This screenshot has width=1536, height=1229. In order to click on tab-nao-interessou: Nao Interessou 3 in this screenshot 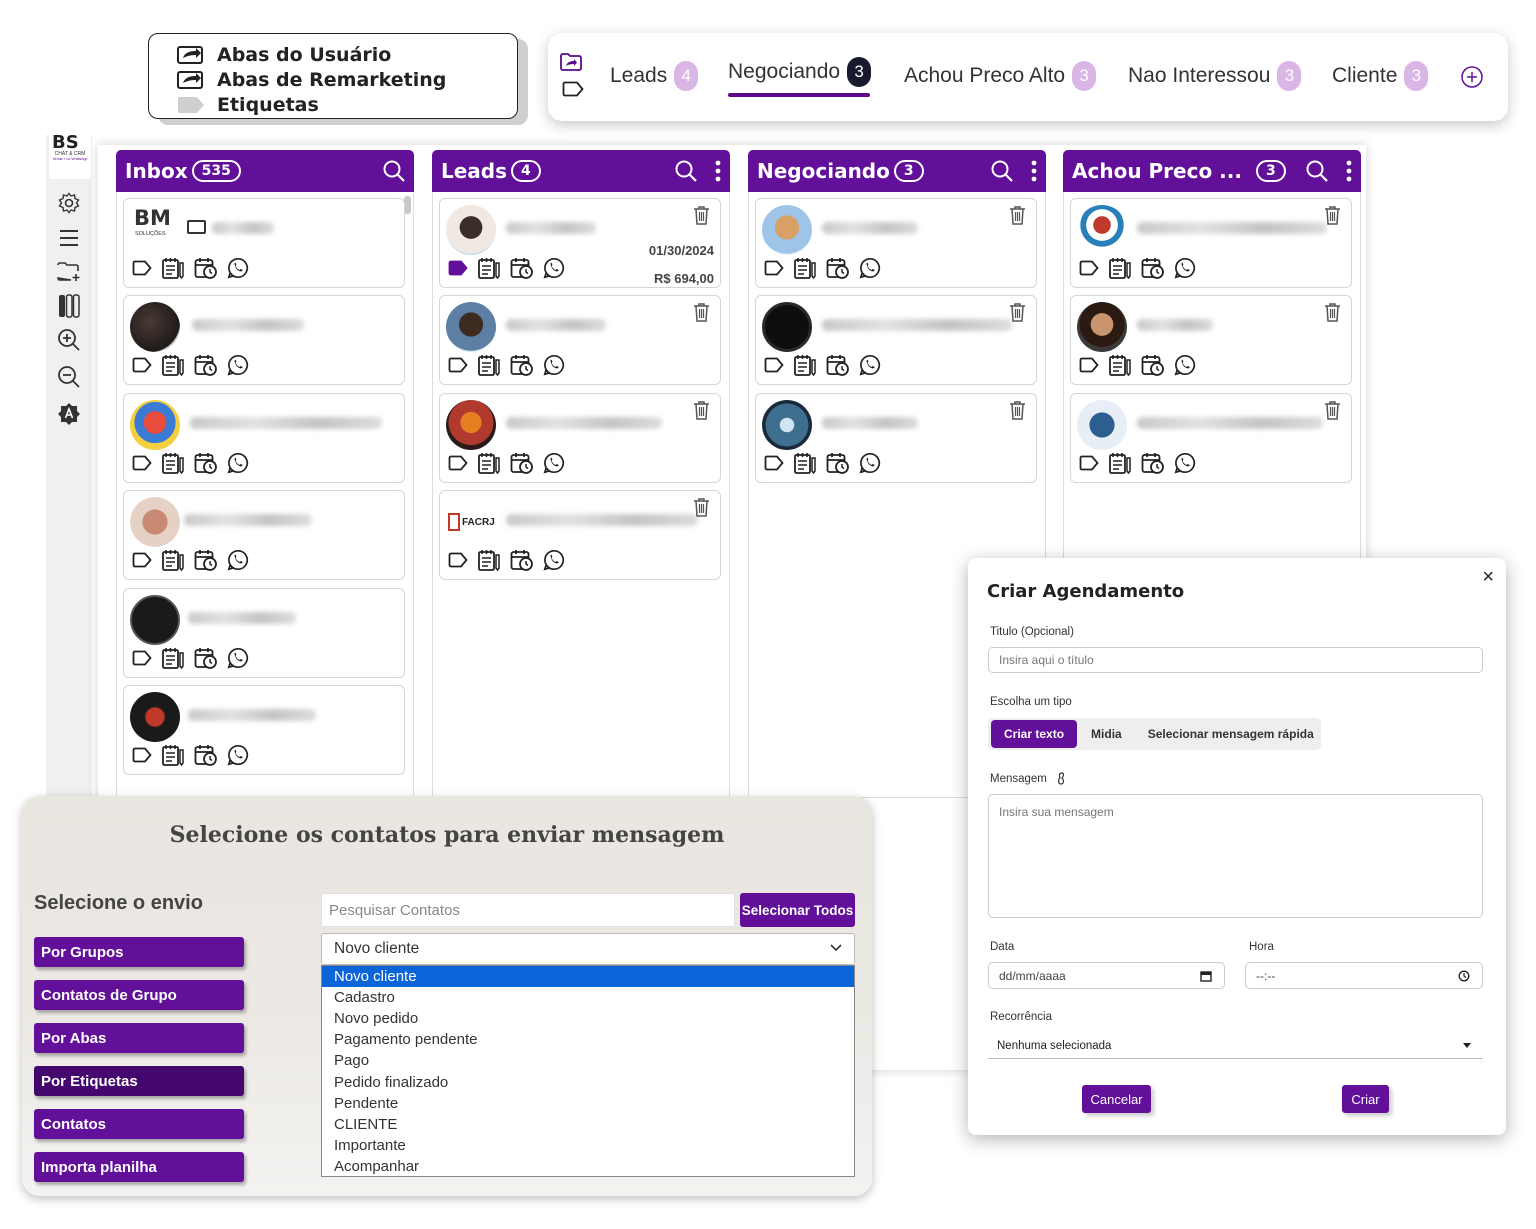, I will do `click(1215, 76)`.